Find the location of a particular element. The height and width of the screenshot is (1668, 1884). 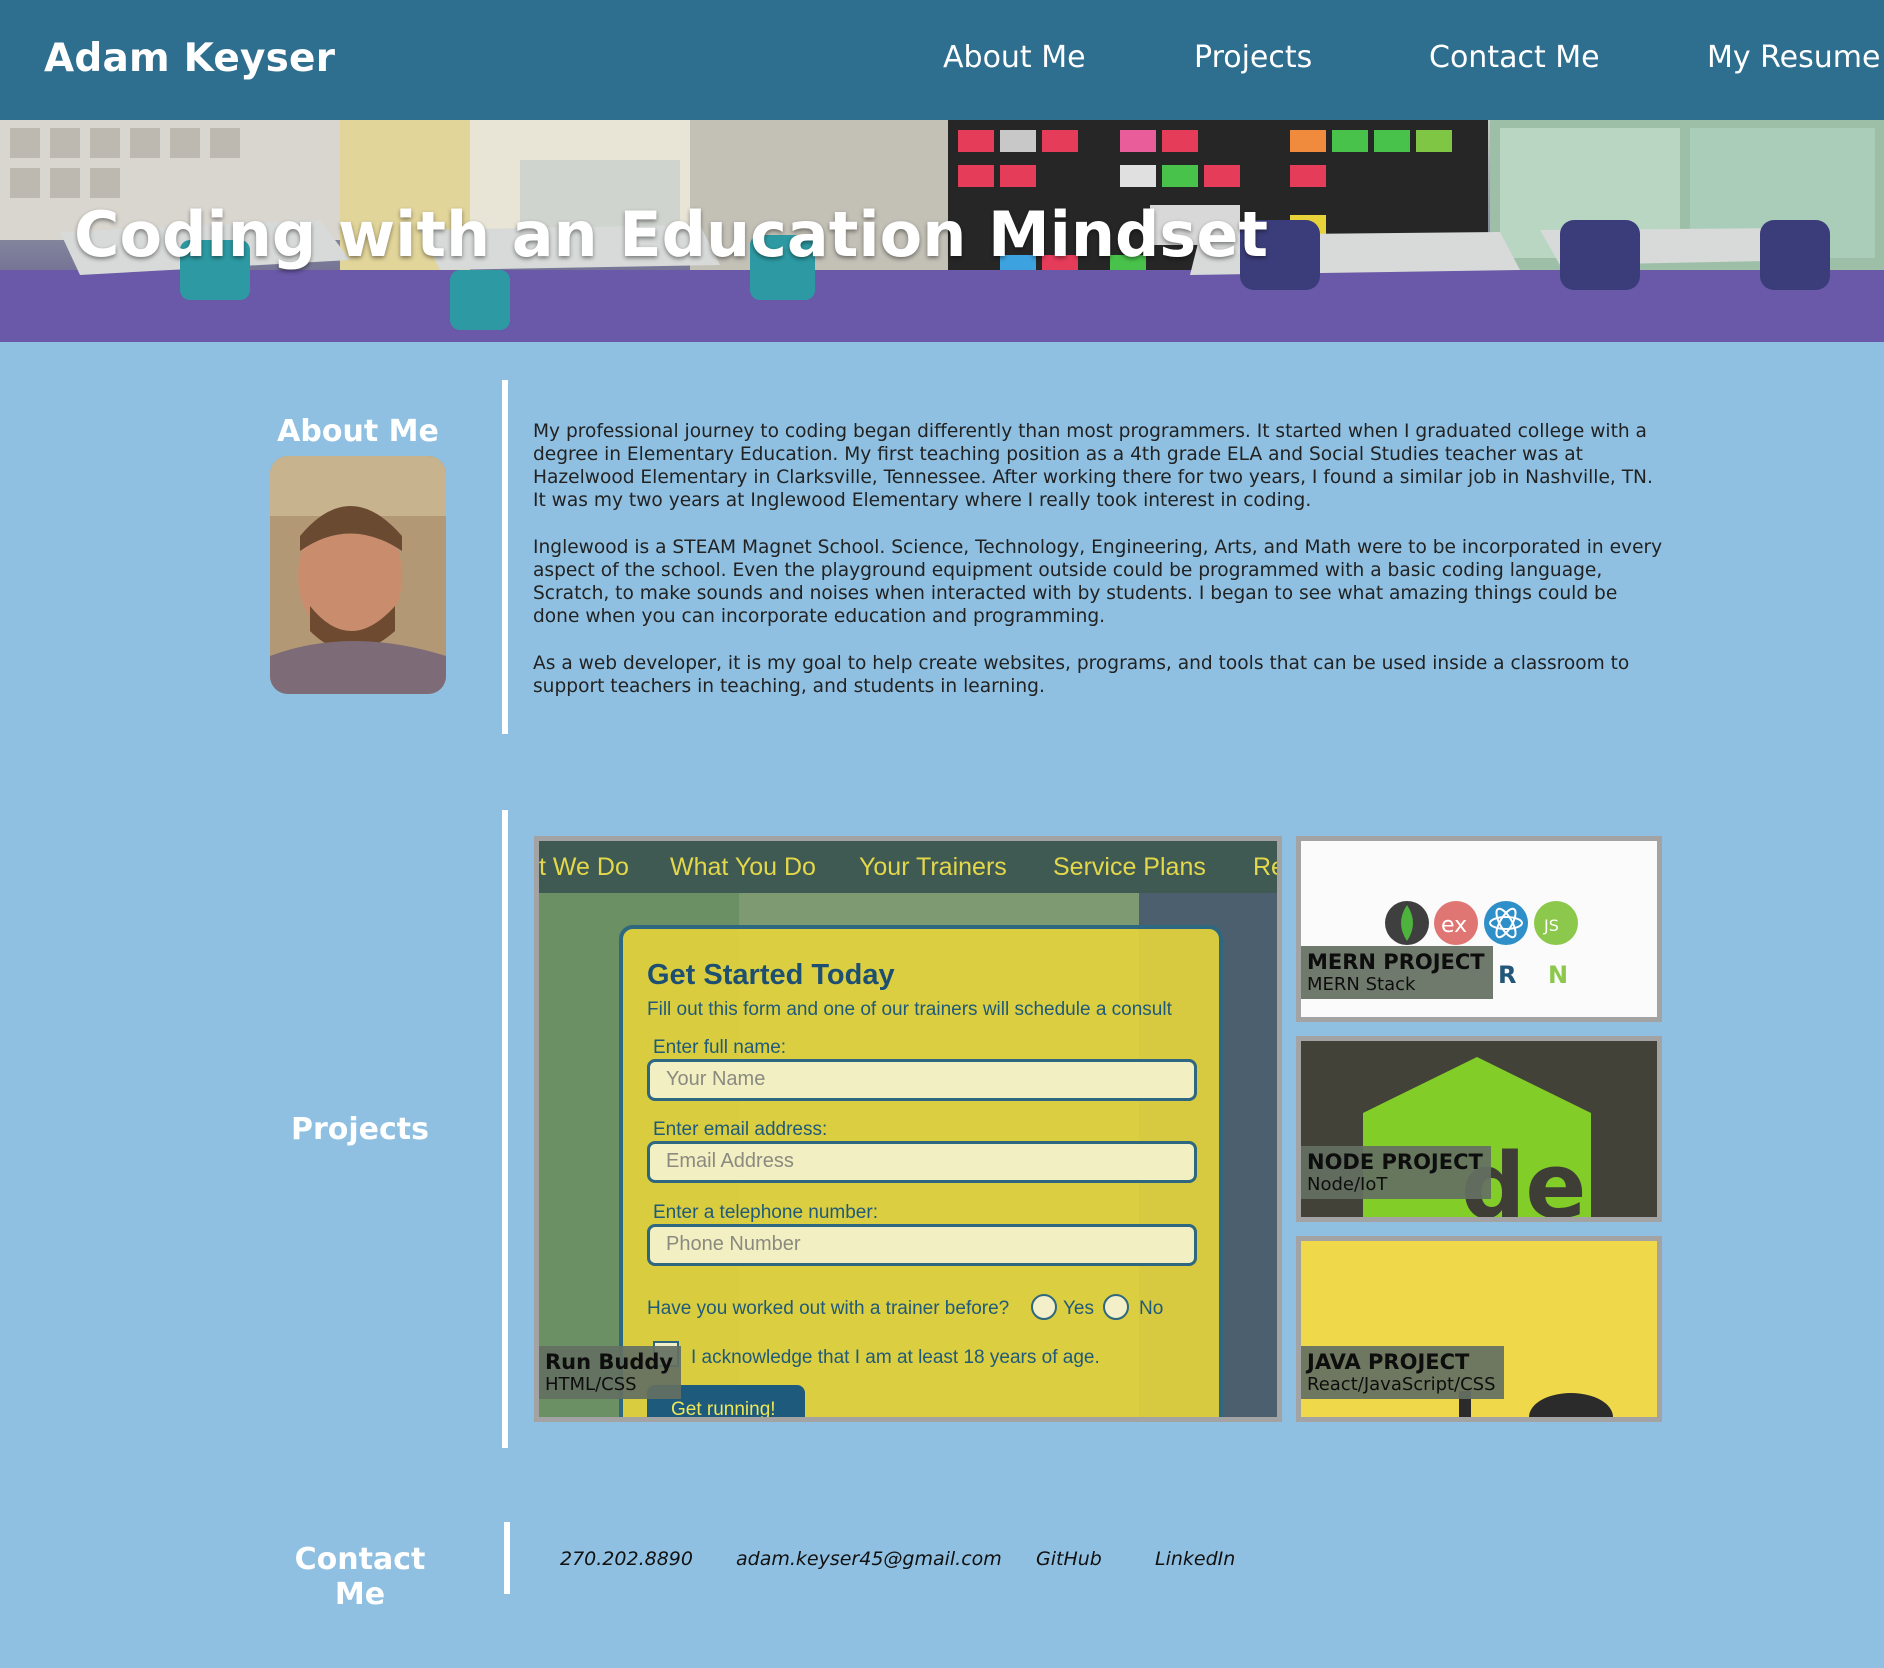

rb-yes-radio is located at coordinates (1044, 1307).